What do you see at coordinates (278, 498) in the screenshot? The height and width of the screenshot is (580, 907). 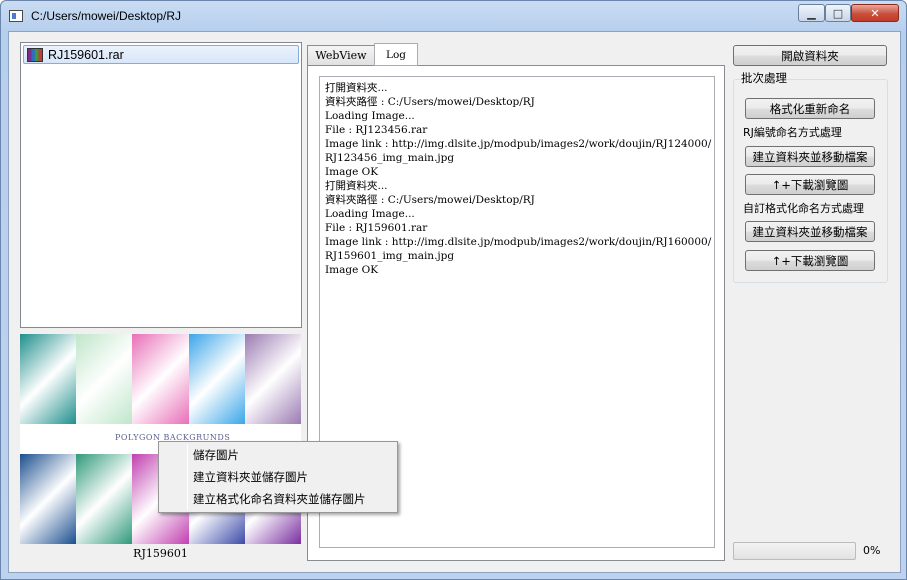 I see `menu-item-create-formatted-folder-save-image: 建立格式化命名資料夾並儲存圖片` at bounding box center [278, 498].